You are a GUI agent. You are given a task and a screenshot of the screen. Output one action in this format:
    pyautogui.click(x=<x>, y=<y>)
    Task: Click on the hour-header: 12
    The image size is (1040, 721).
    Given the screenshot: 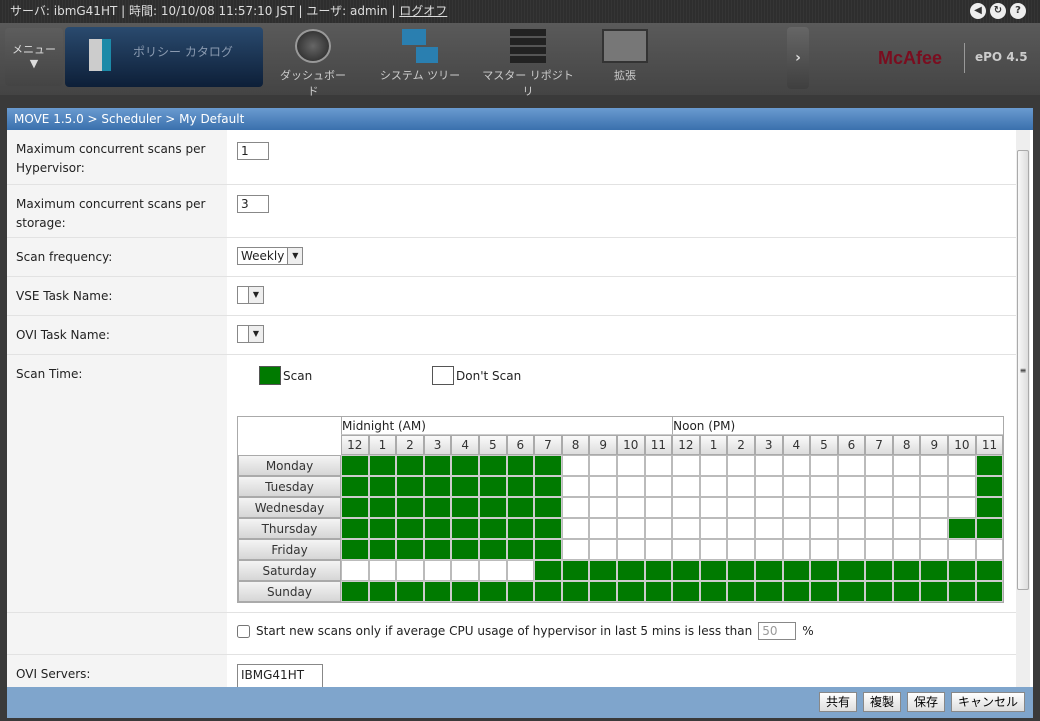 What is the action you would take?
    pyautogui.click(x=686, y=445)
    